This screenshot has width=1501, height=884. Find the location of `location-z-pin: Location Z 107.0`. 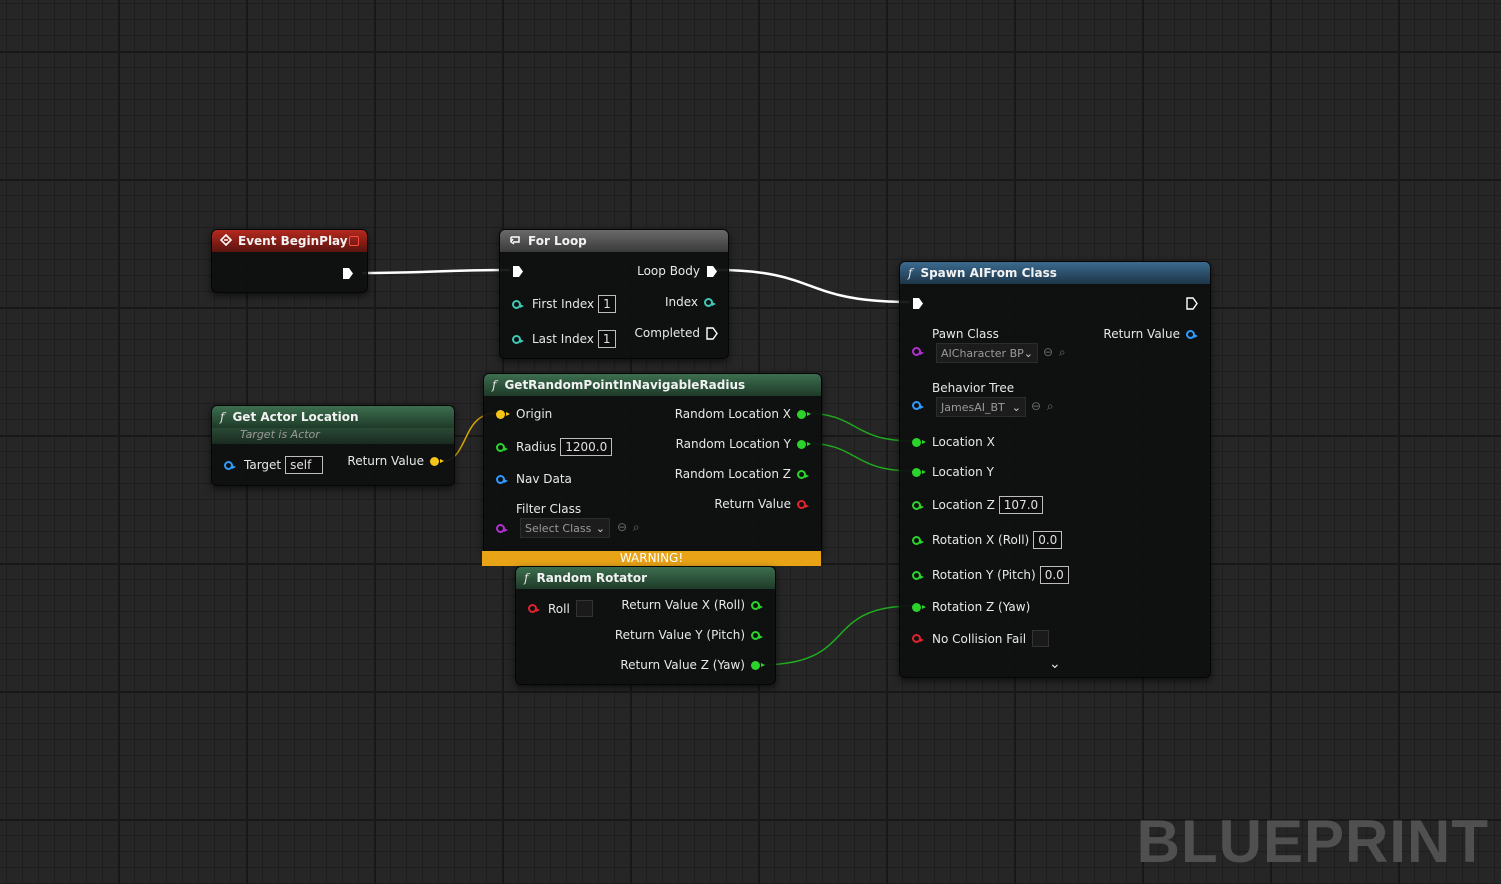

location-z-pin: Location Z 107.0 is located at coordinates (978, 505).